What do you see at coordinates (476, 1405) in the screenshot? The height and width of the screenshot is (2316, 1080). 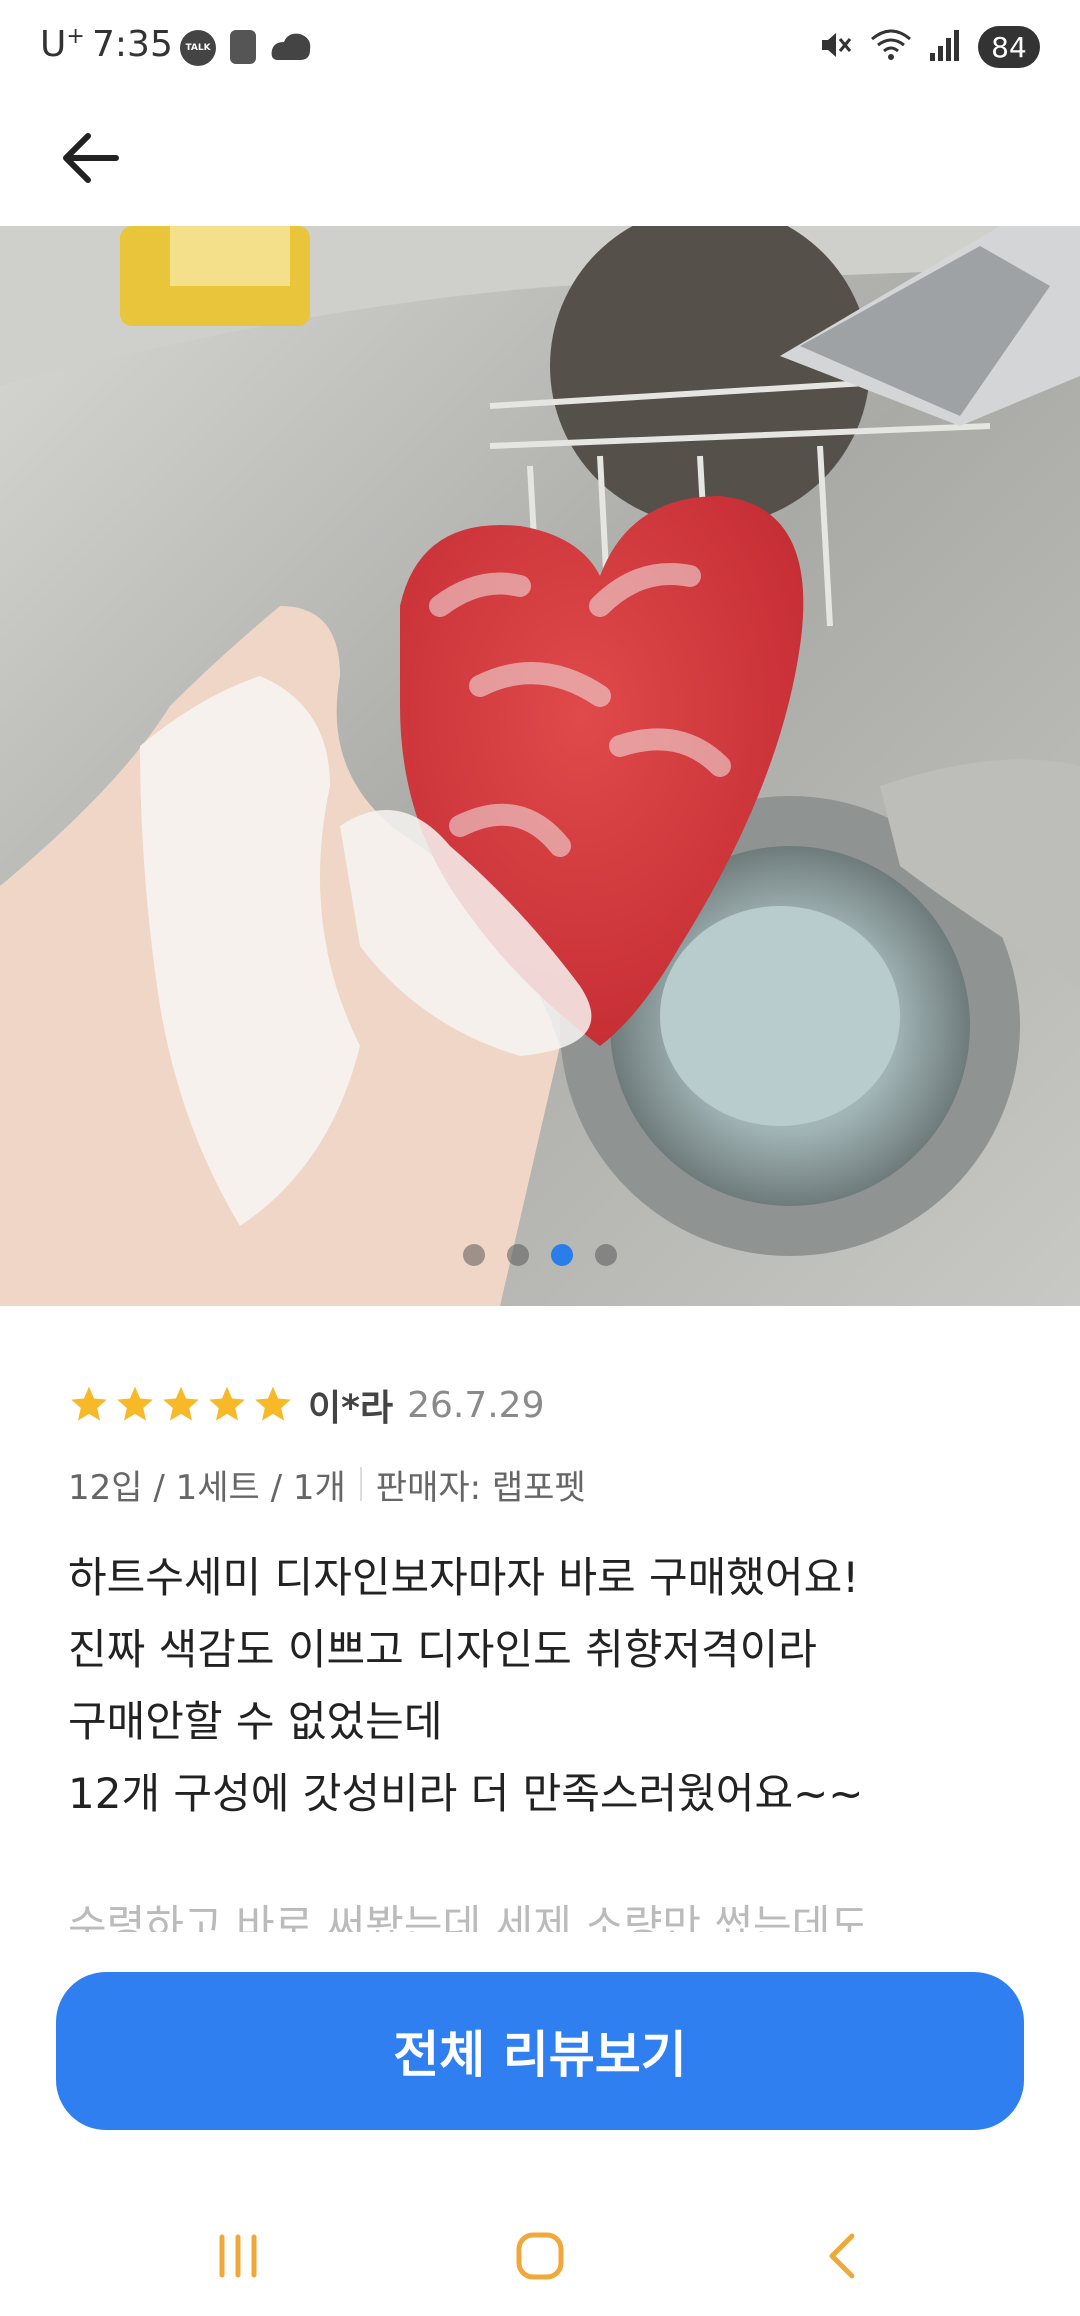 I see `review-date: 26.7.29` at bounding box center [476, 1405].